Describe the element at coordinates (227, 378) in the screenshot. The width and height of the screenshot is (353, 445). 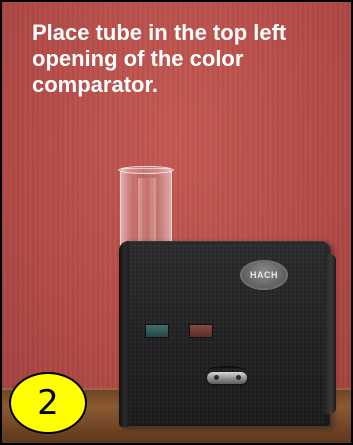
I see `color-disc-knob` at that location.